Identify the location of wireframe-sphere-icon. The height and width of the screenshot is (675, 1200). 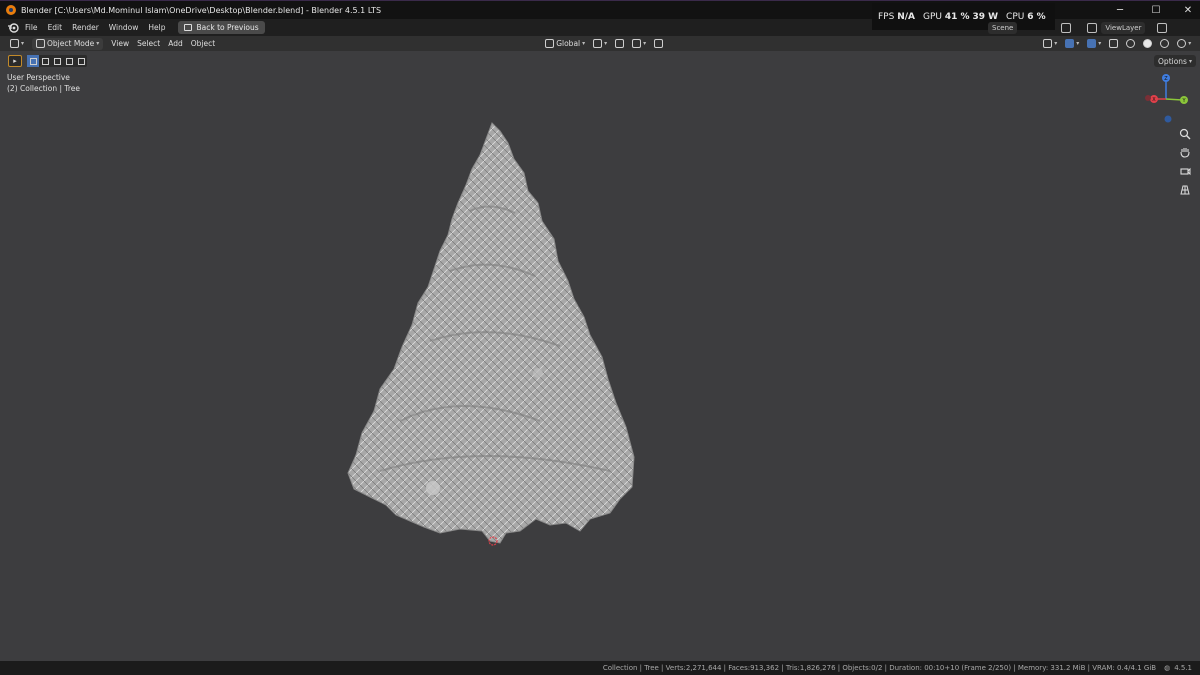
(1131, 43).